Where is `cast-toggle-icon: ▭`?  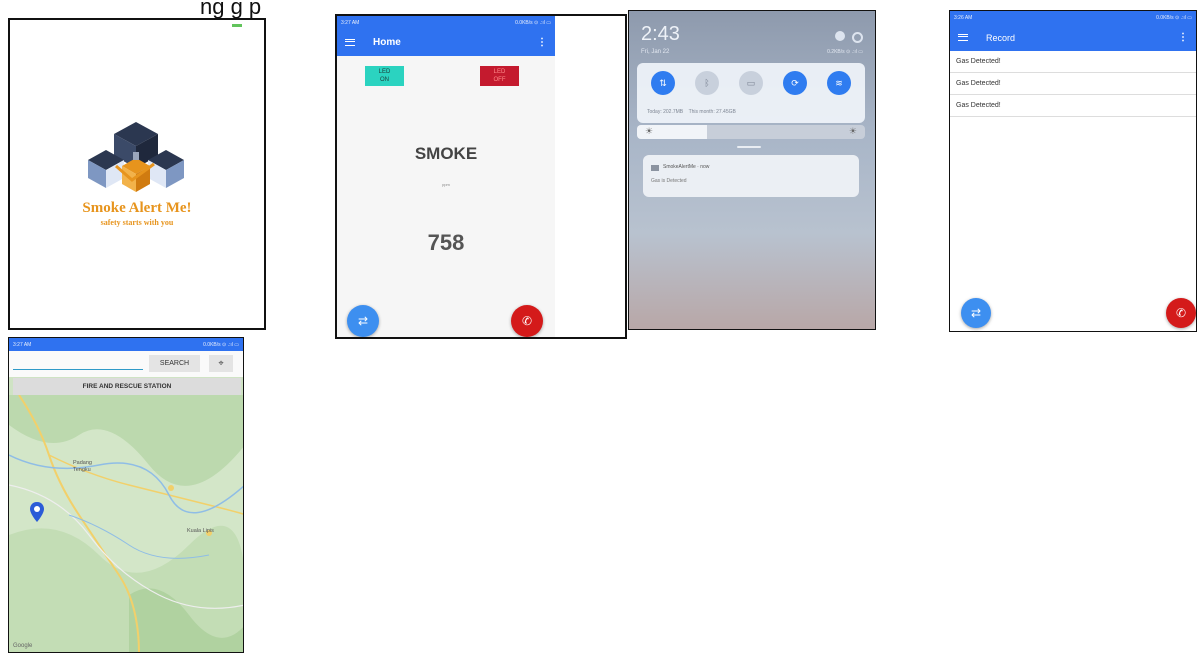
cast-toggle-icon: ▭ is located at coordinates (751, 83).